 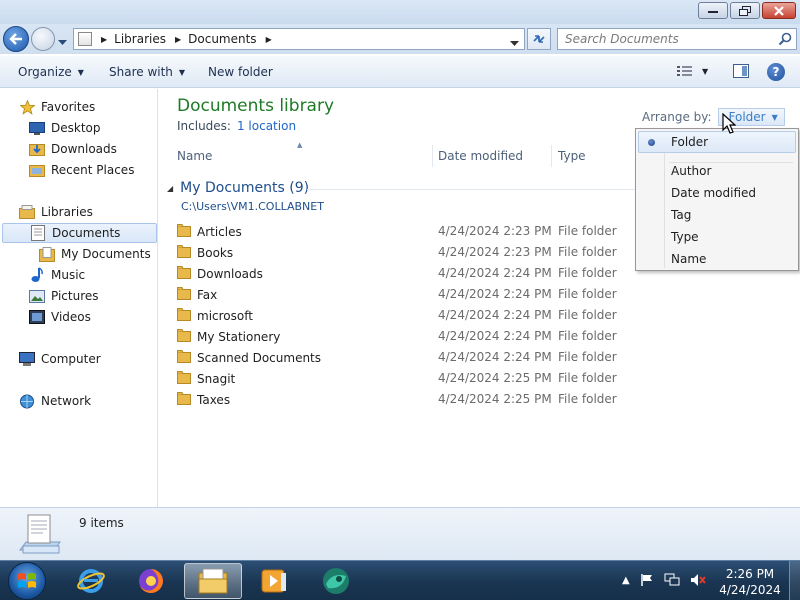 I want to click on chevron-down-icon, so click(x=62, y=42).